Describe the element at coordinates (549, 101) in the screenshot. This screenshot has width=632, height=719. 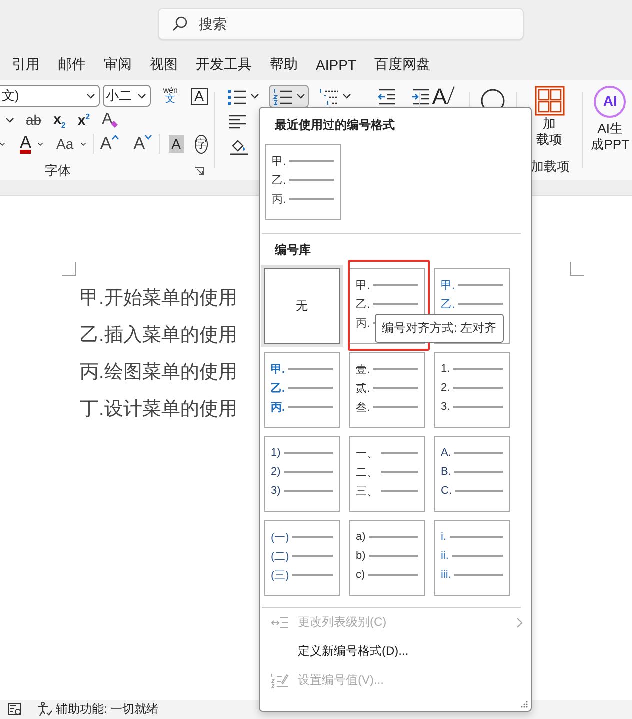
I see `grid-icon` at that location.